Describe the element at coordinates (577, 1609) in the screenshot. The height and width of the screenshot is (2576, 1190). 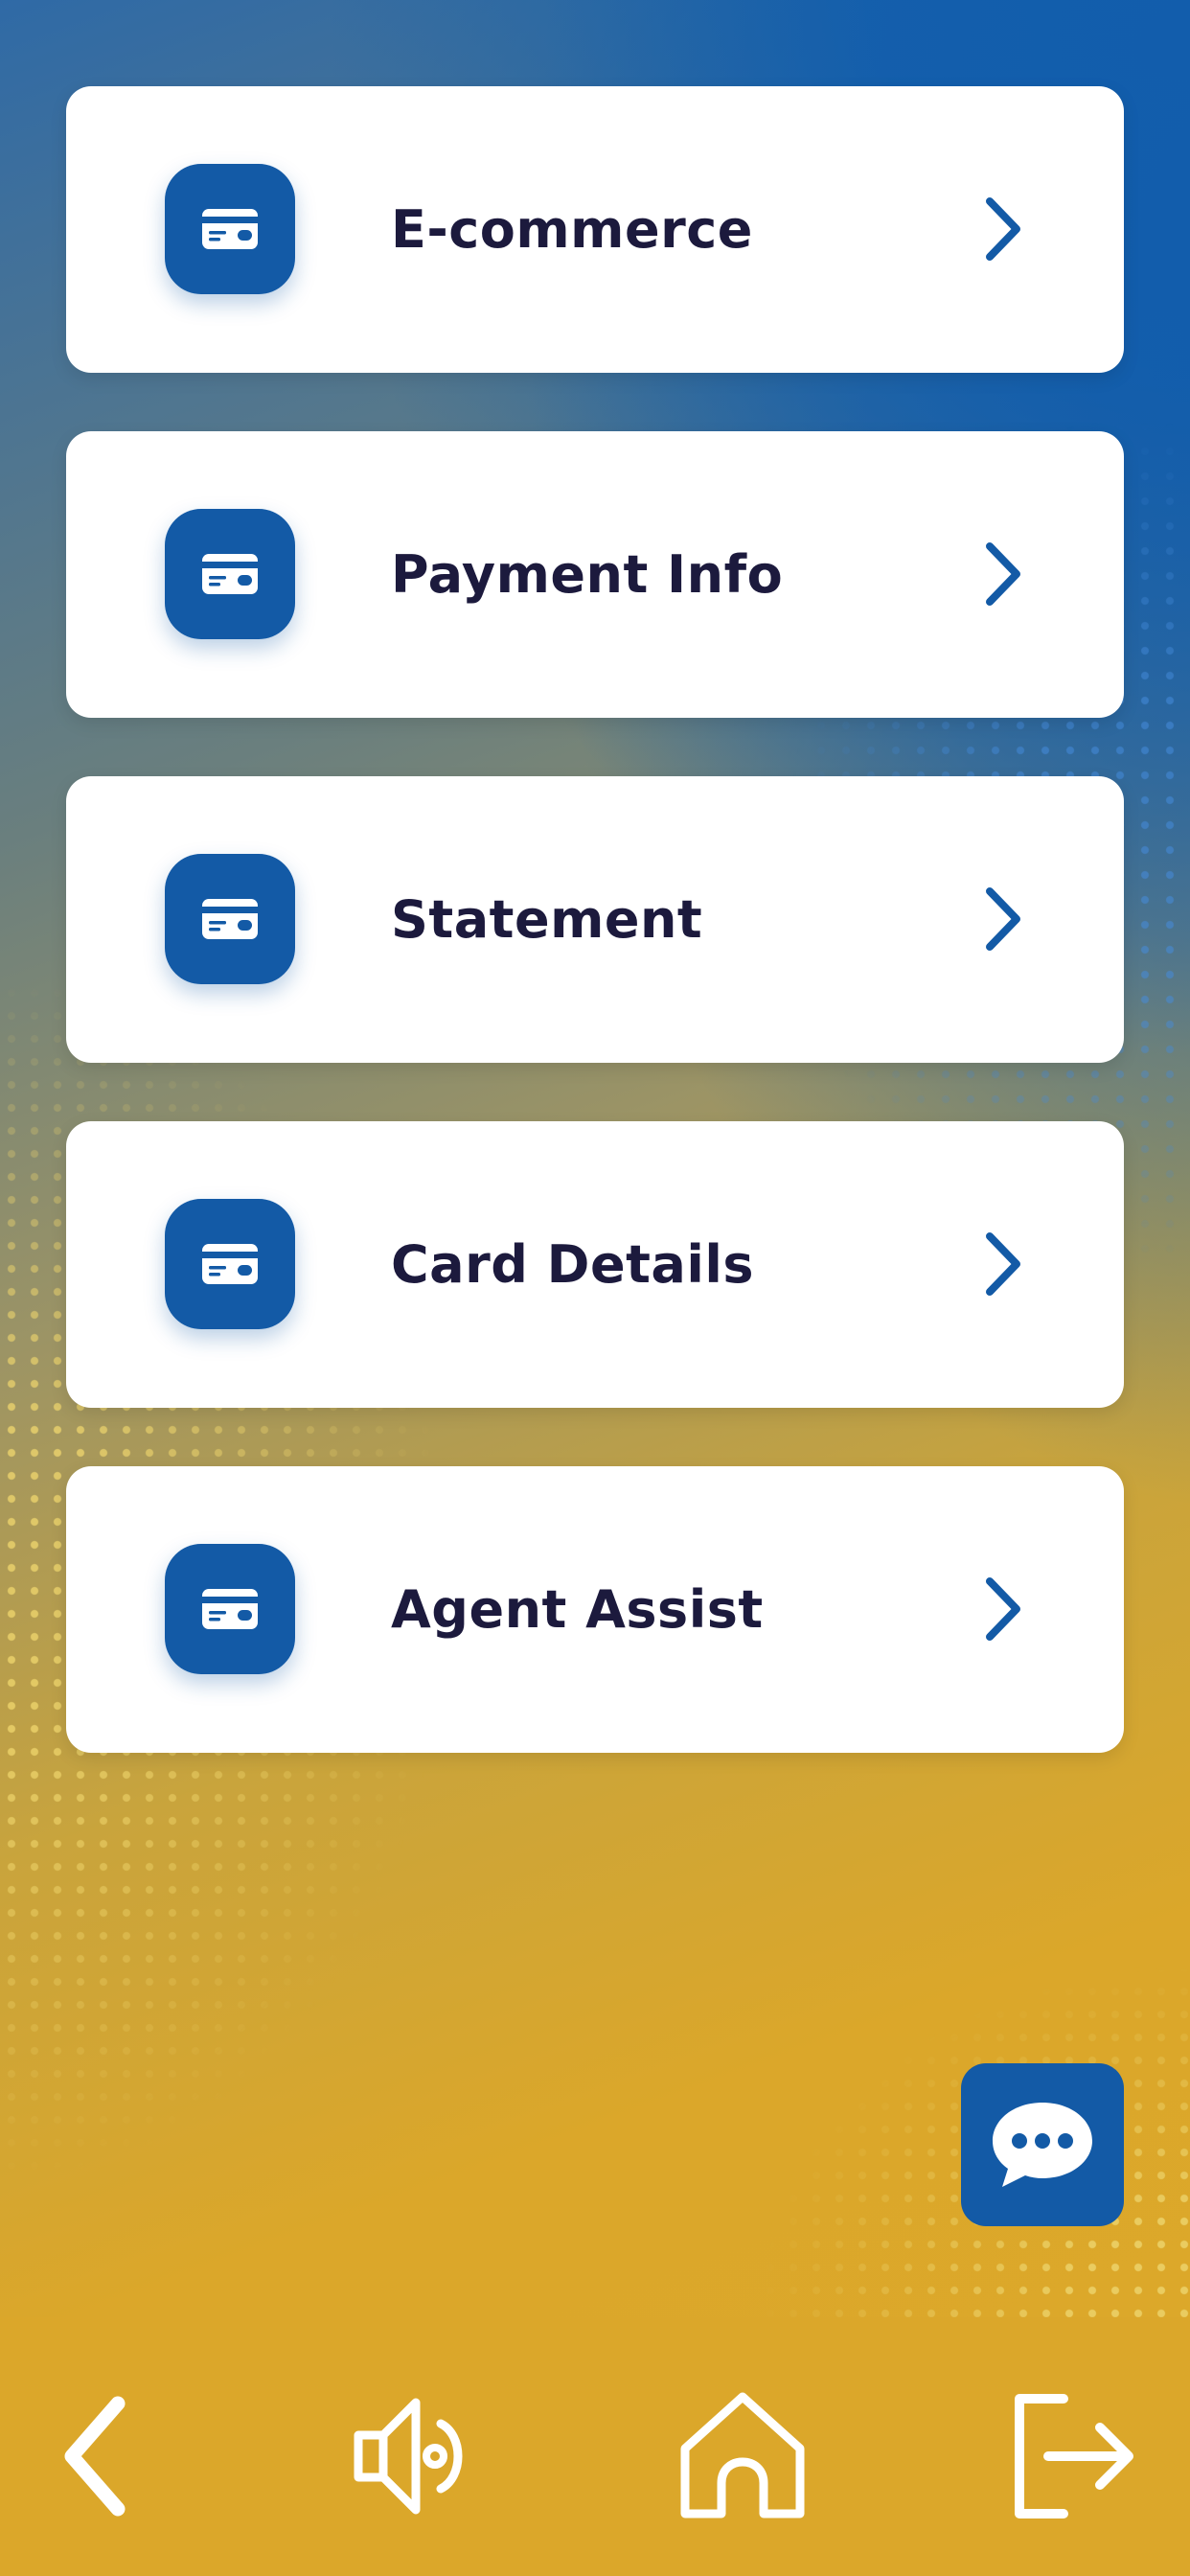
I see `menu-item-label: Agent Assist` at that location.